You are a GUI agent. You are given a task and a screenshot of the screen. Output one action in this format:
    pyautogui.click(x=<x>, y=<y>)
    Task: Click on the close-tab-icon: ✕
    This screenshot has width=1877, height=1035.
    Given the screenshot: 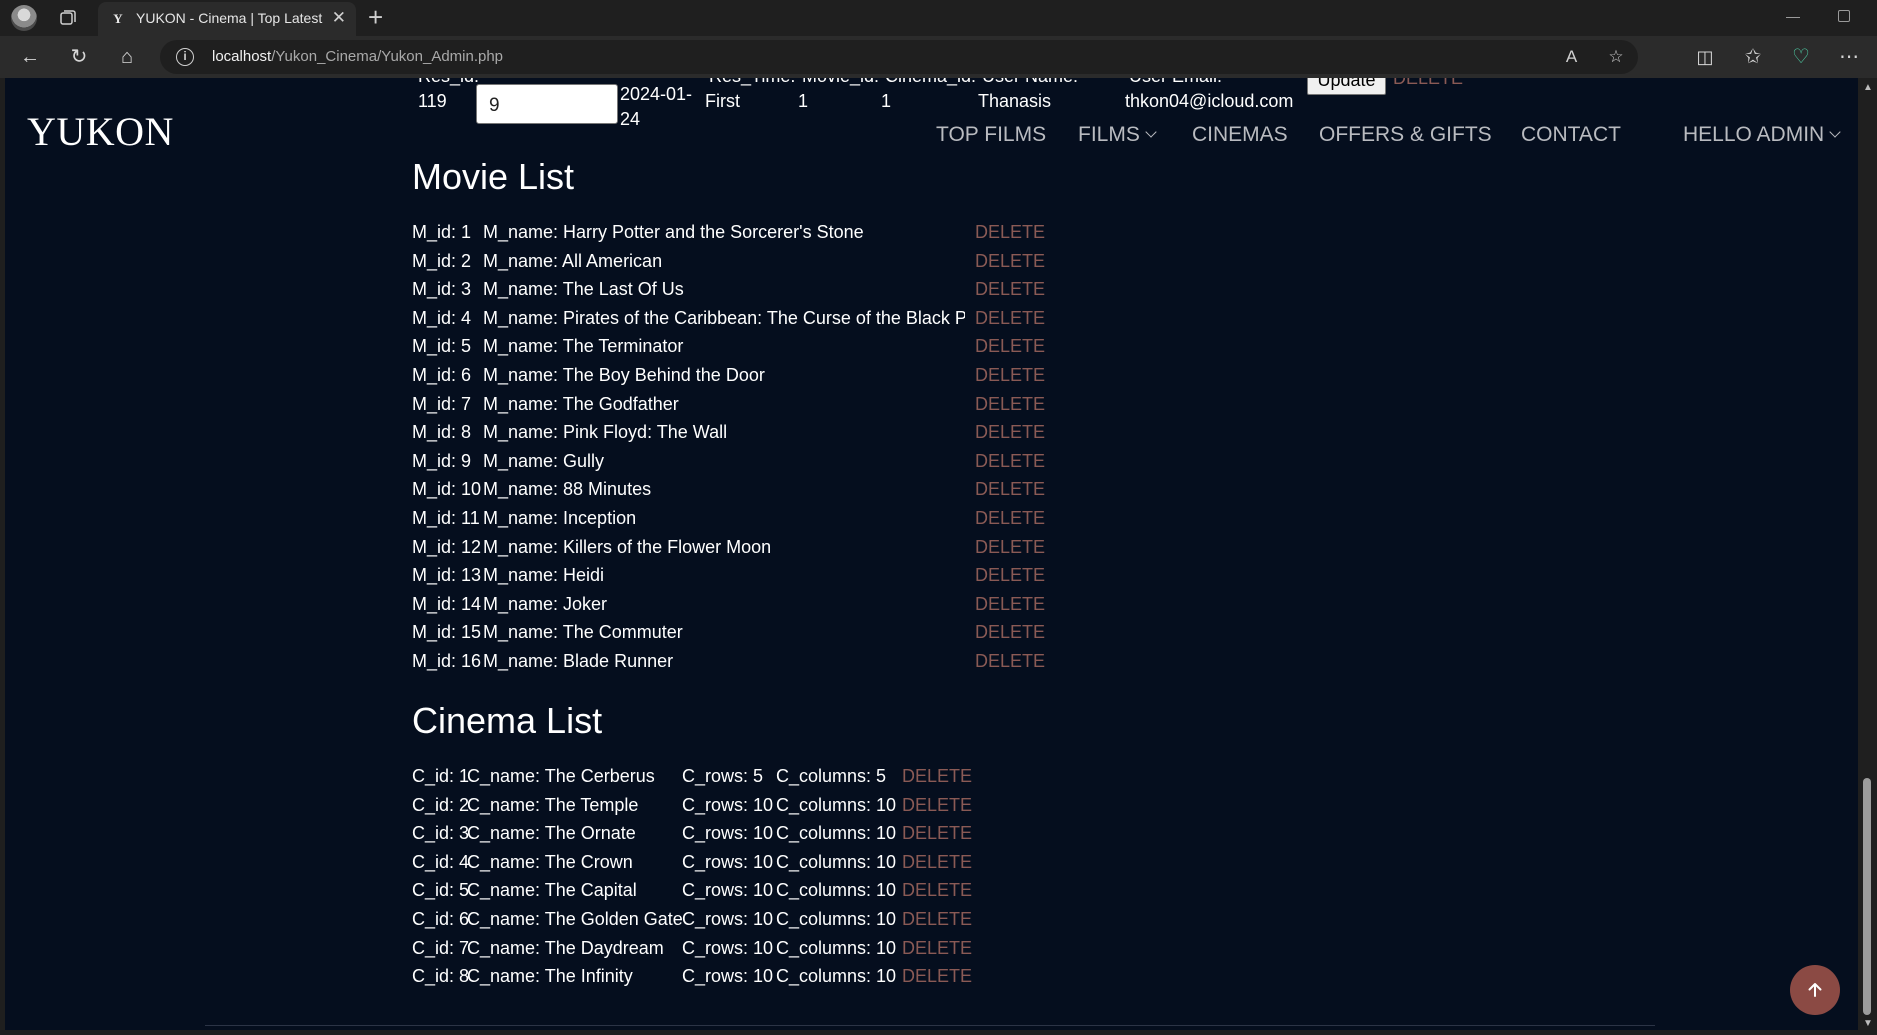 What is the action you would take?
    pyautogui.click(x=339, y=18)
    